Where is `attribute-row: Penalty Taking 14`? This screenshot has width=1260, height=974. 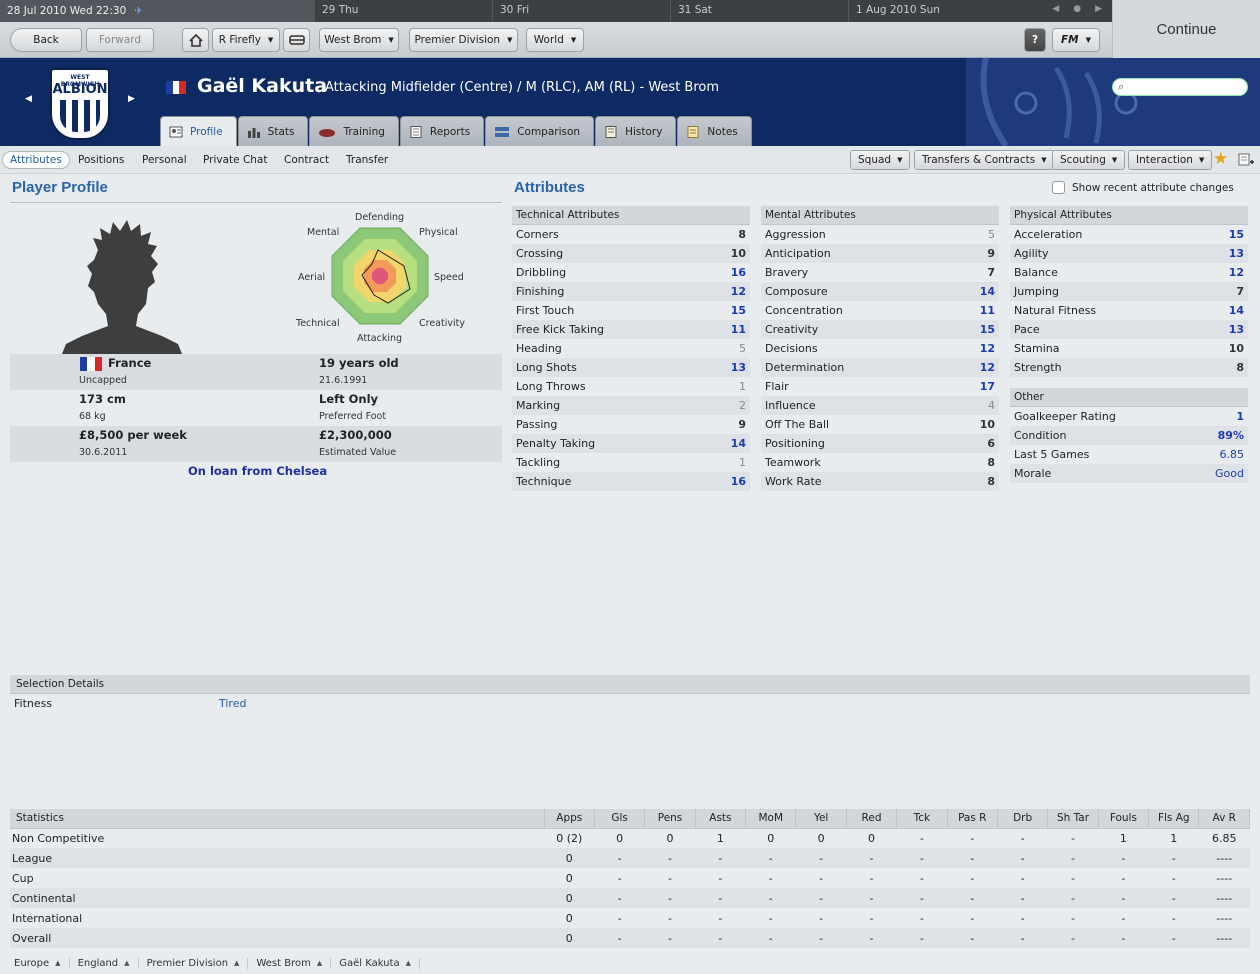
attribute-row: Penalty Taking 14 is located at coordinates (631, 443).